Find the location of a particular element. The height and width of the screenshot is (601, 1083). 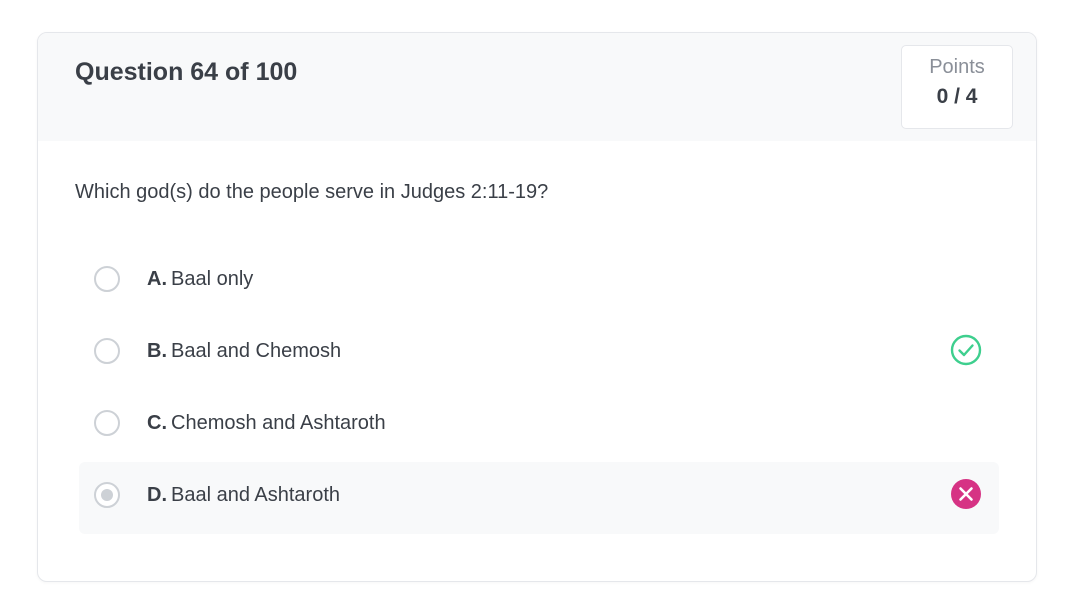

option-text: Baal only is located at coordinates (212, 279).